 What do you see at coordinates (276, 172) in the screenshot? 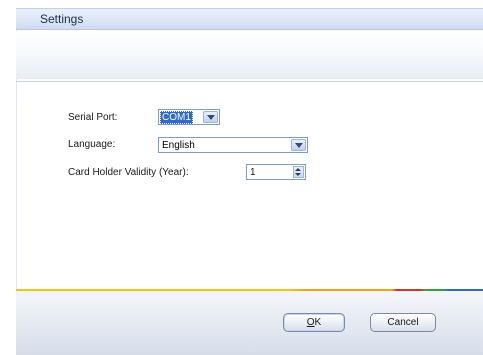
I see `validity-spinner: 1` at bounding box center [276, 172].